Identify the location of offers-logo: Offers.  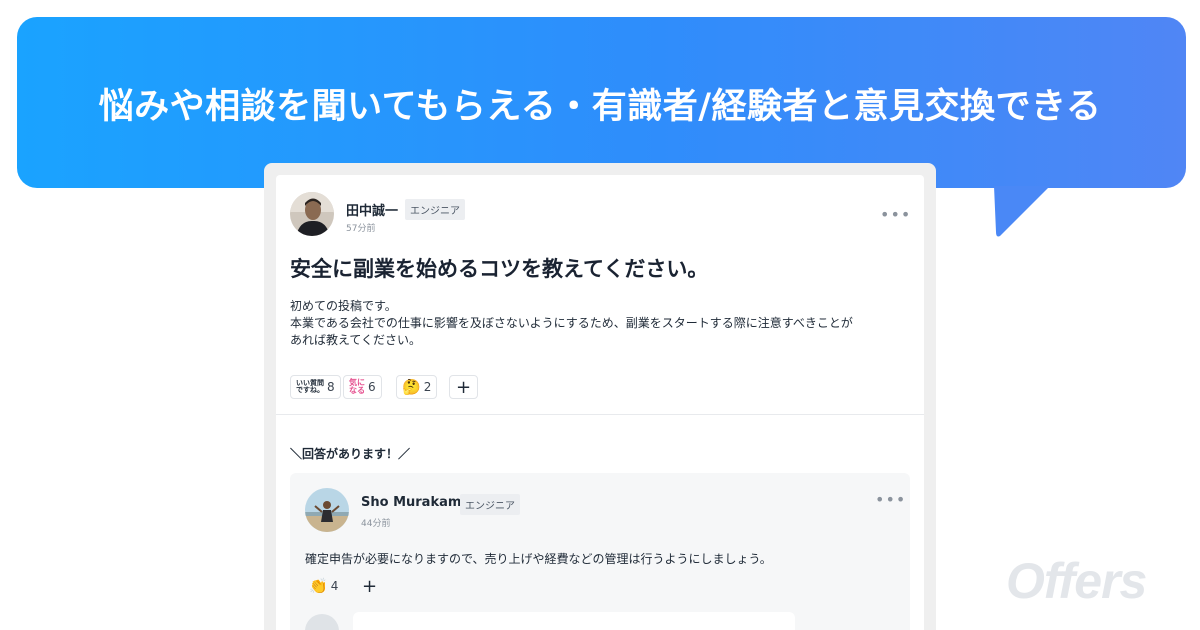
(1076, 581).